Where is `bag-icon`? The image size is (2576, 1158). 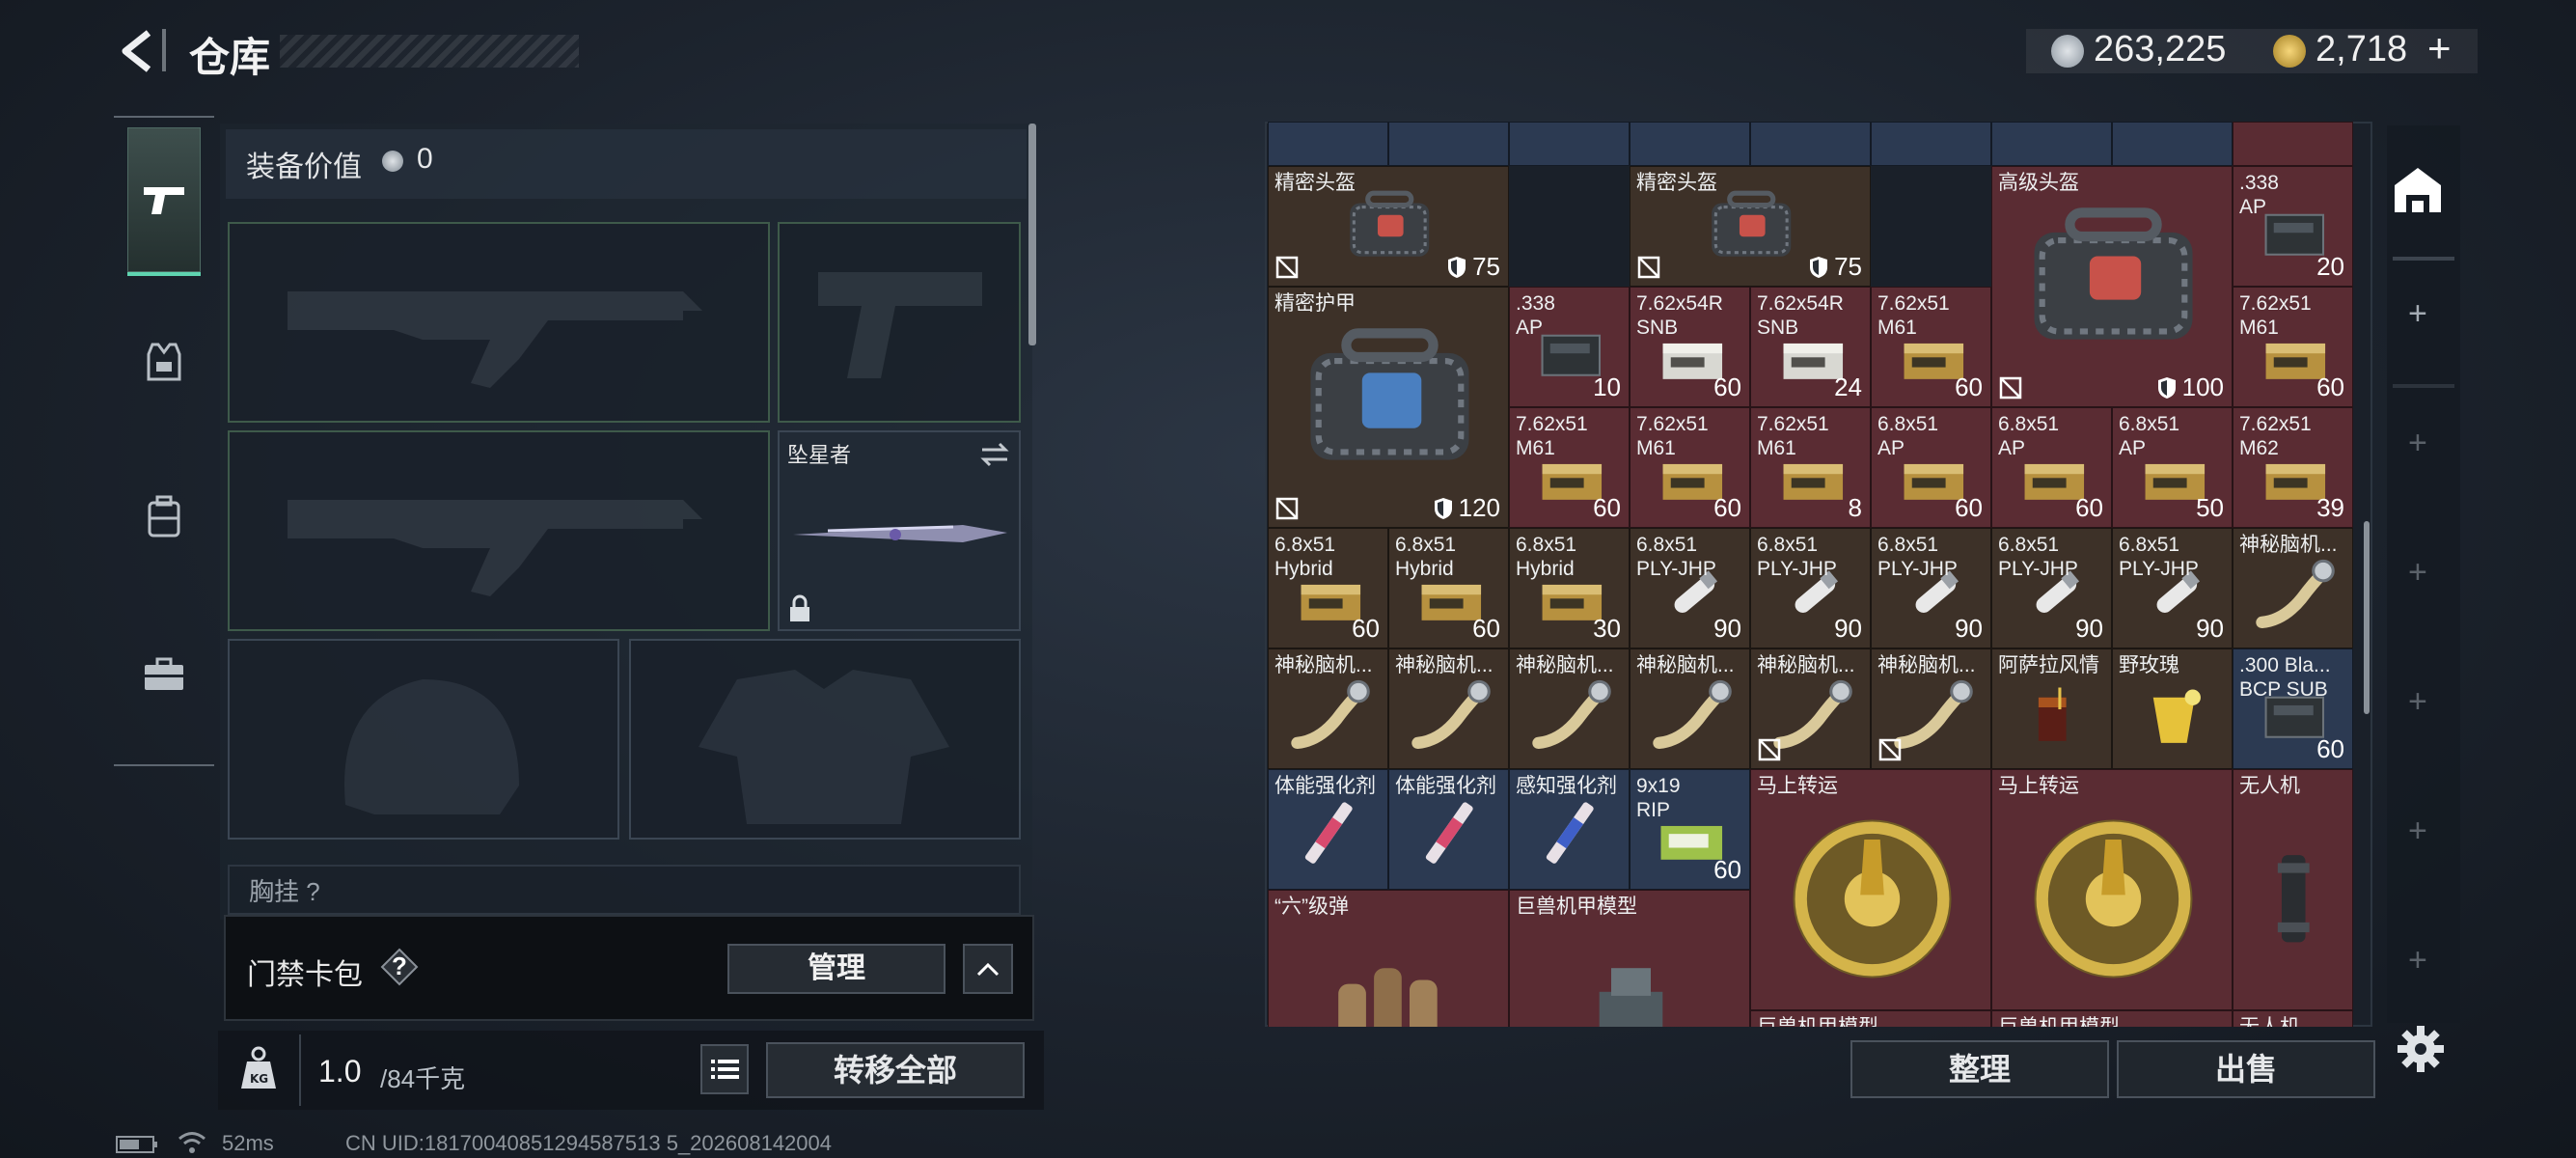 bag-icon is located at coordinates (1751, 224).